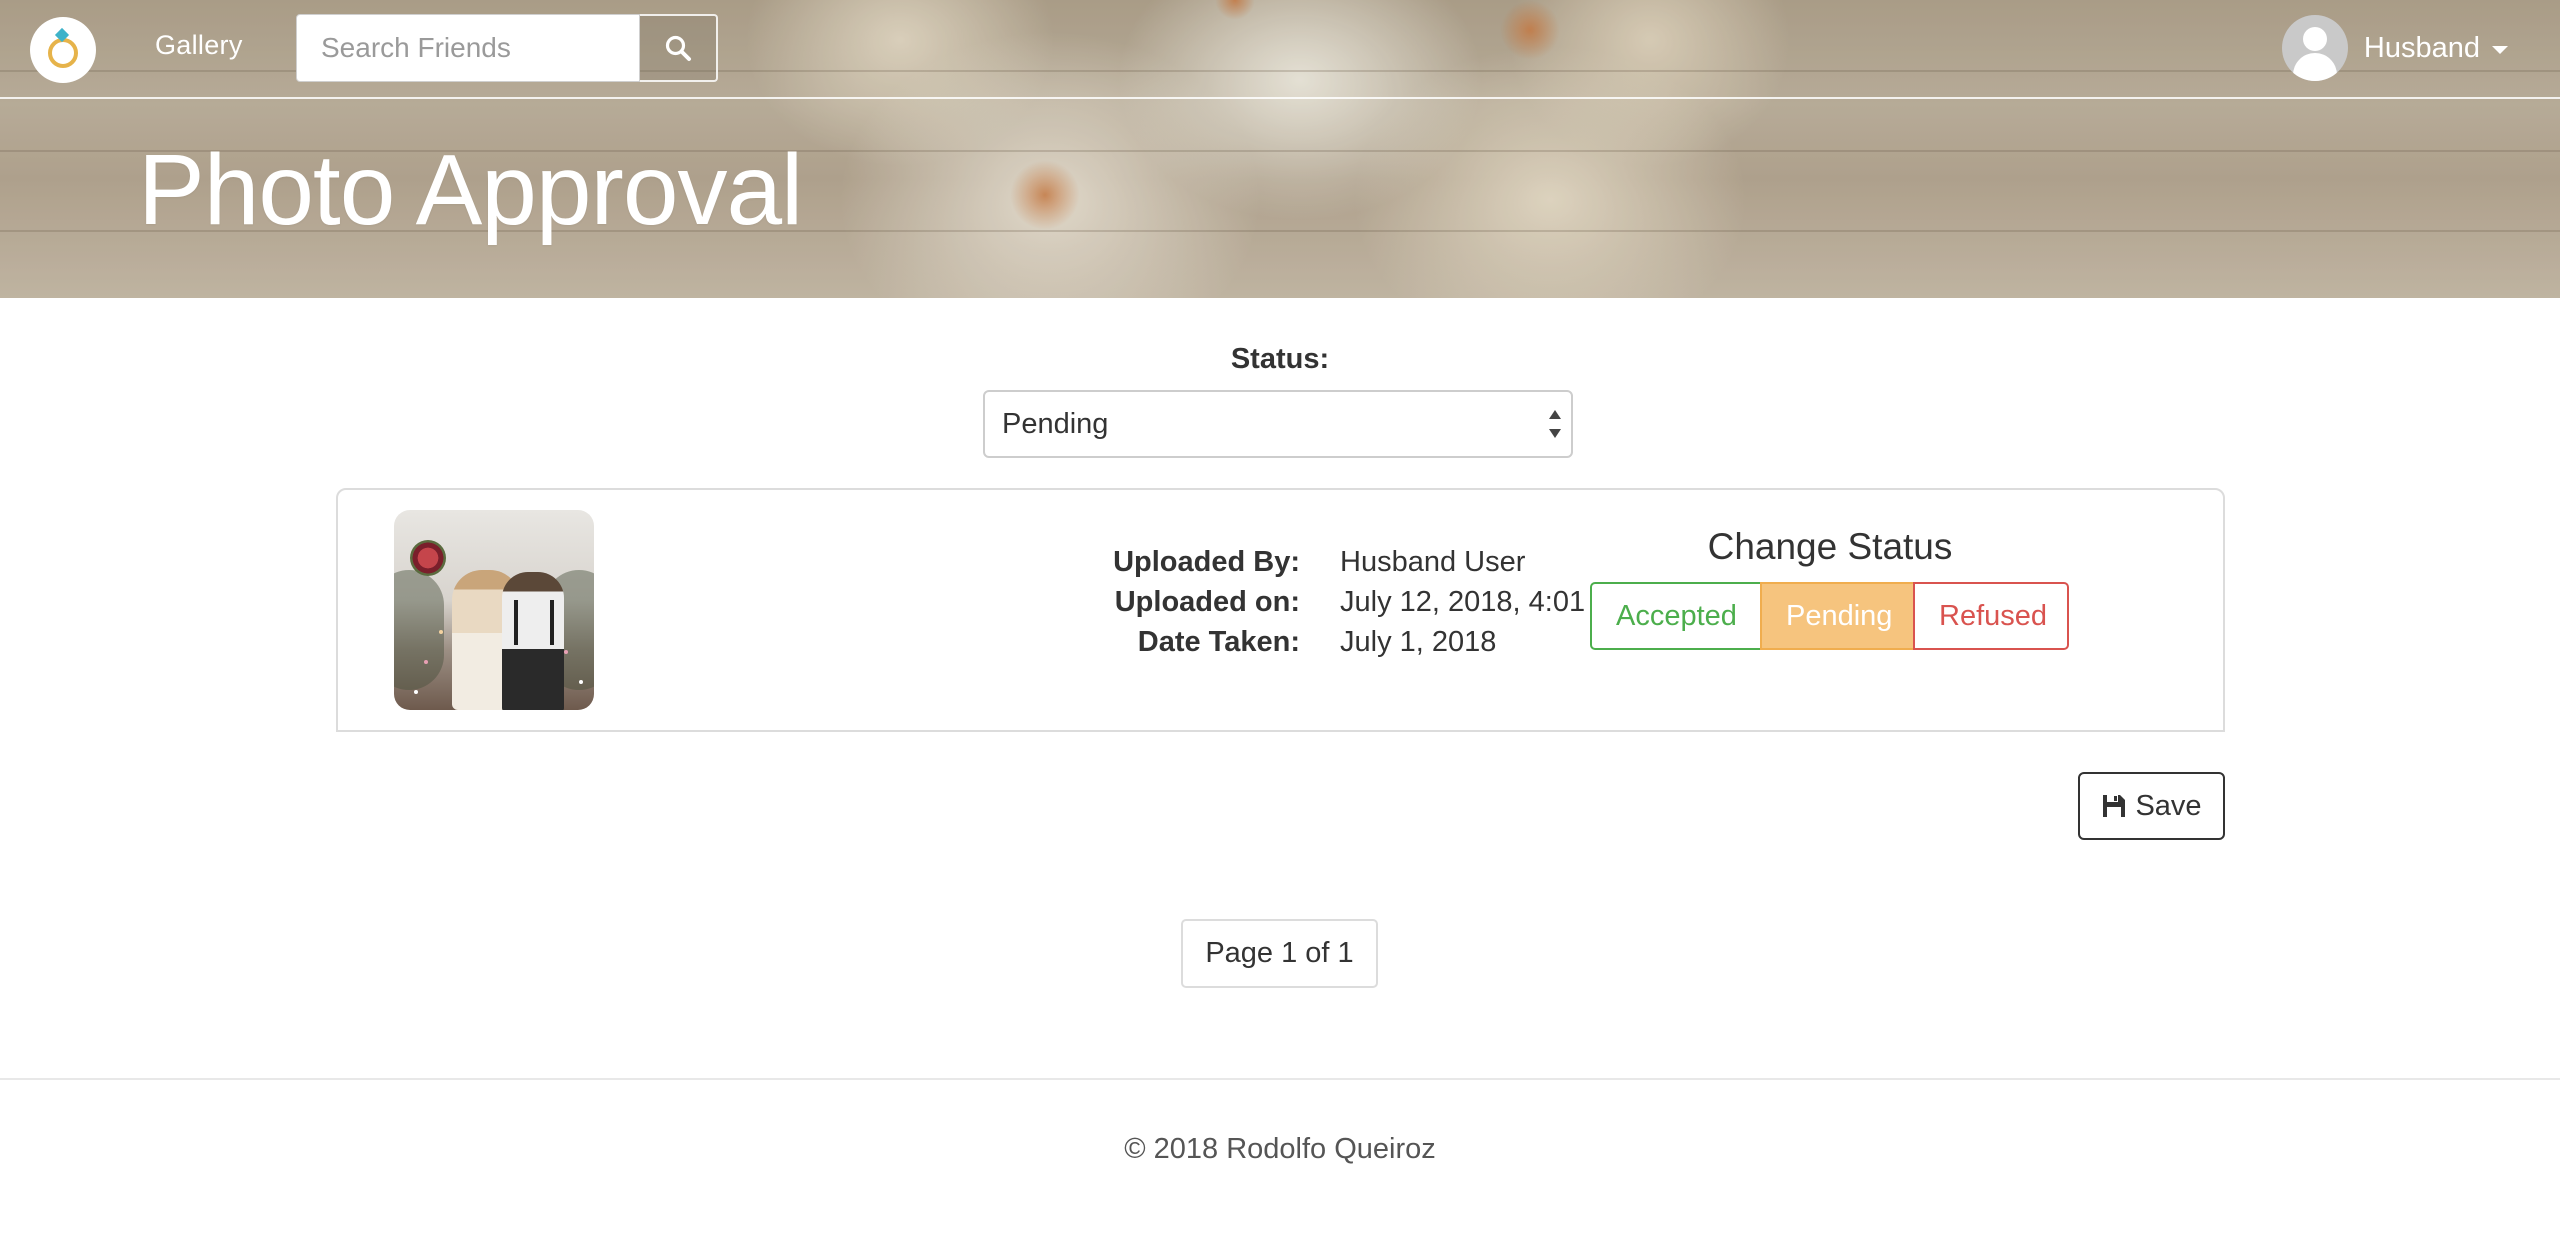 This screenshot has height=1250, width=2560. What do you see at coordinates (1837, 616) in the screenshot?
I see `pending-button: Pending` at bounding box center [1837, 616].